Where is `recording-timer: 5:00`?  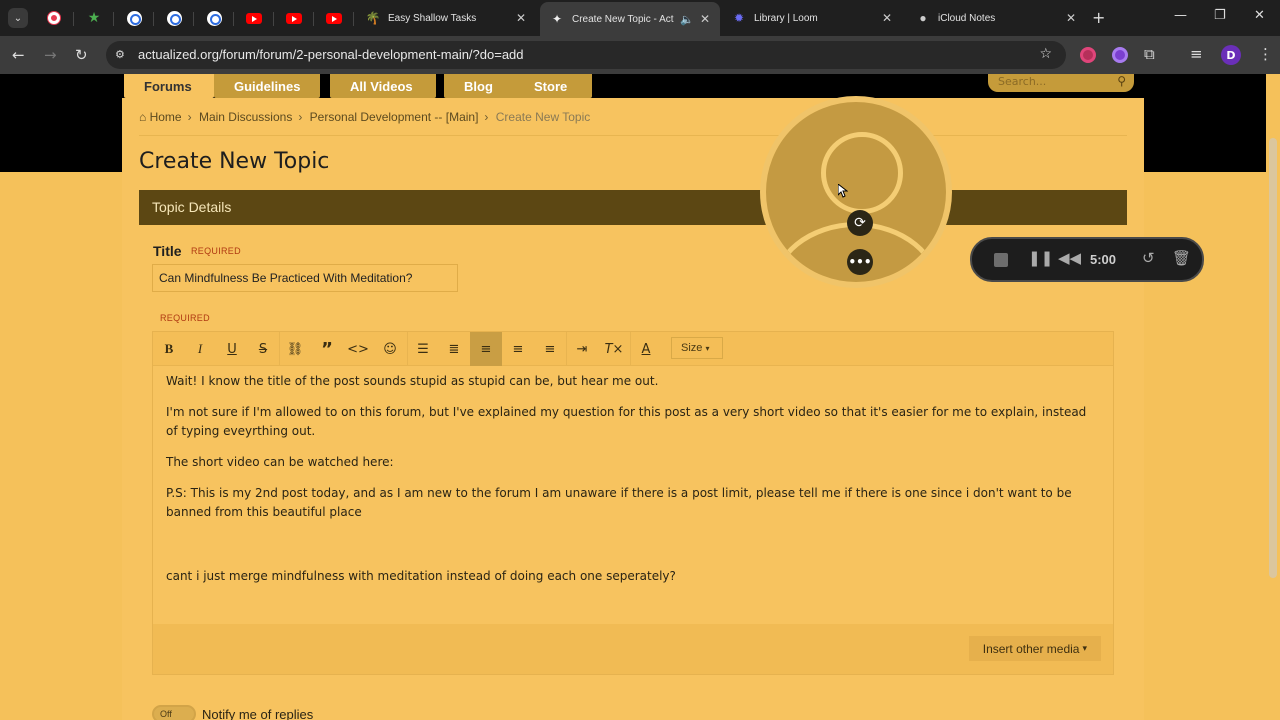 recording-timer: 5:00 is located at coordinates (1103, 259).